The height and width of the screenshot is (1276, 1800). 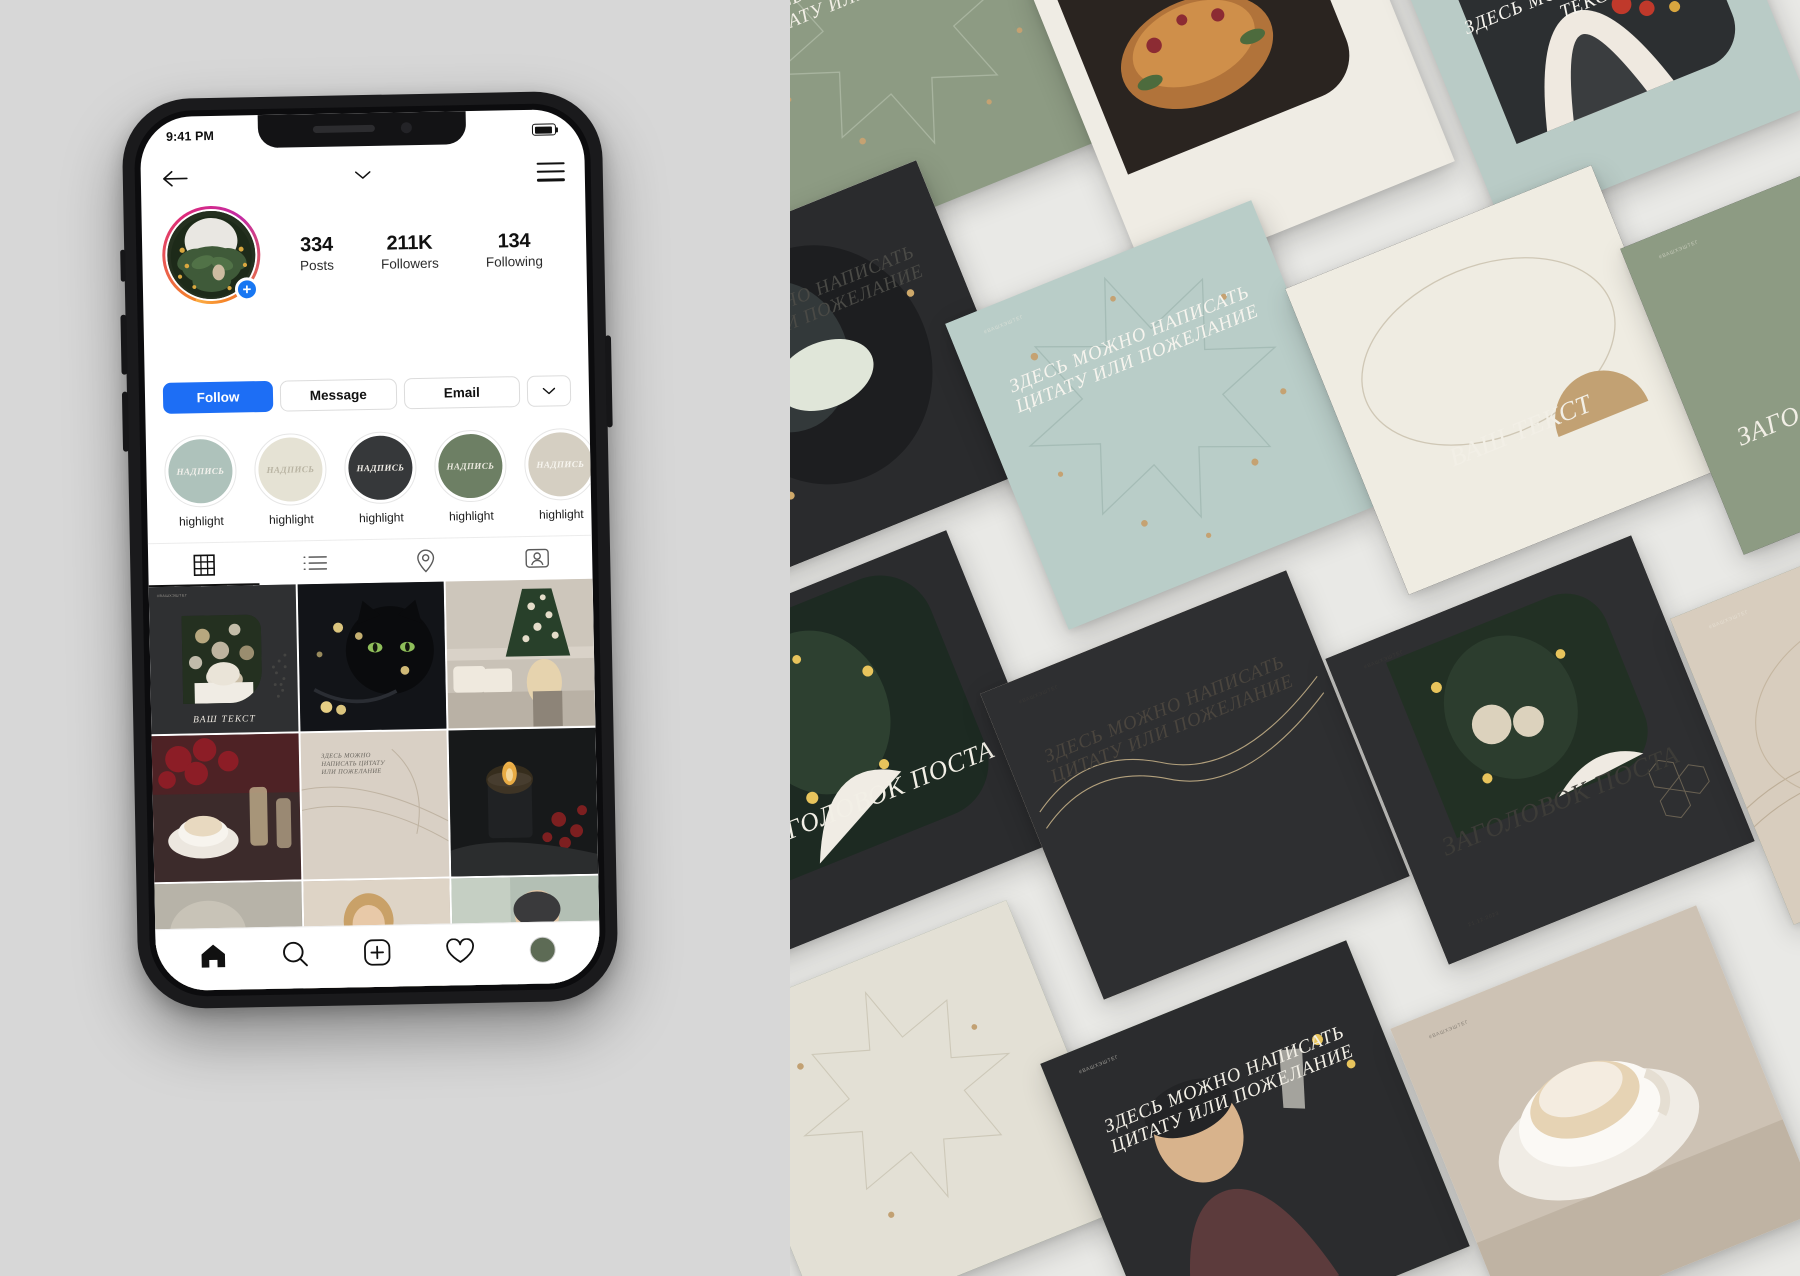 I want to click on search-icon, so click(x=295, y=954).